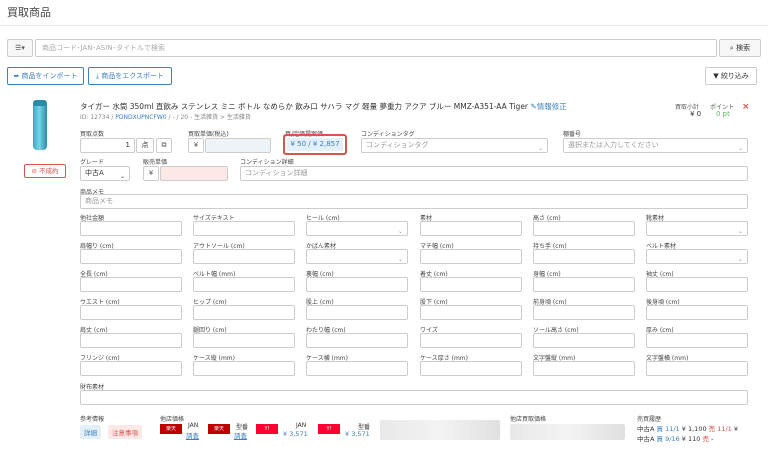  What do you see at coordinates (746, 107) in the screenshot?
I see `remove-icon: ×` at bounding box center [746, 107].